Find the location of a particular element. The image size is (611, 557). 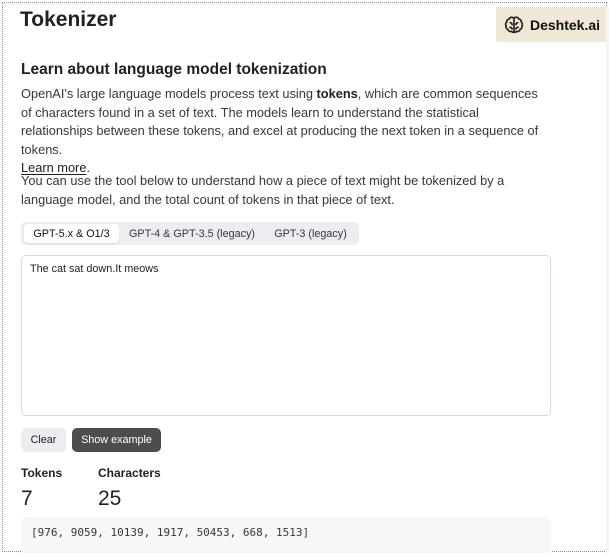

brand-name: Deshtek.ai is located at coordinates (565, 24).